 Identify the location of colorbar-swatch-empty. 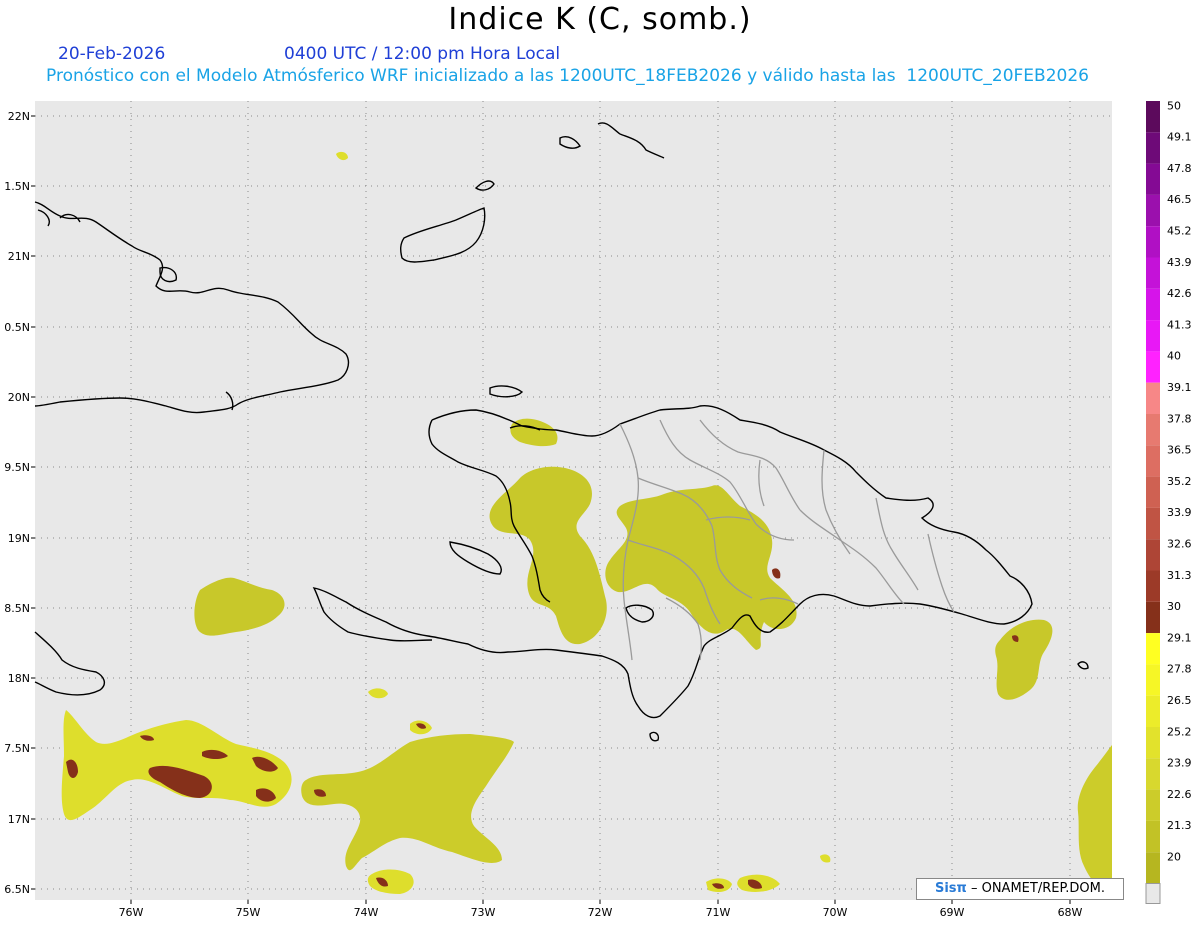
(1153, 893).